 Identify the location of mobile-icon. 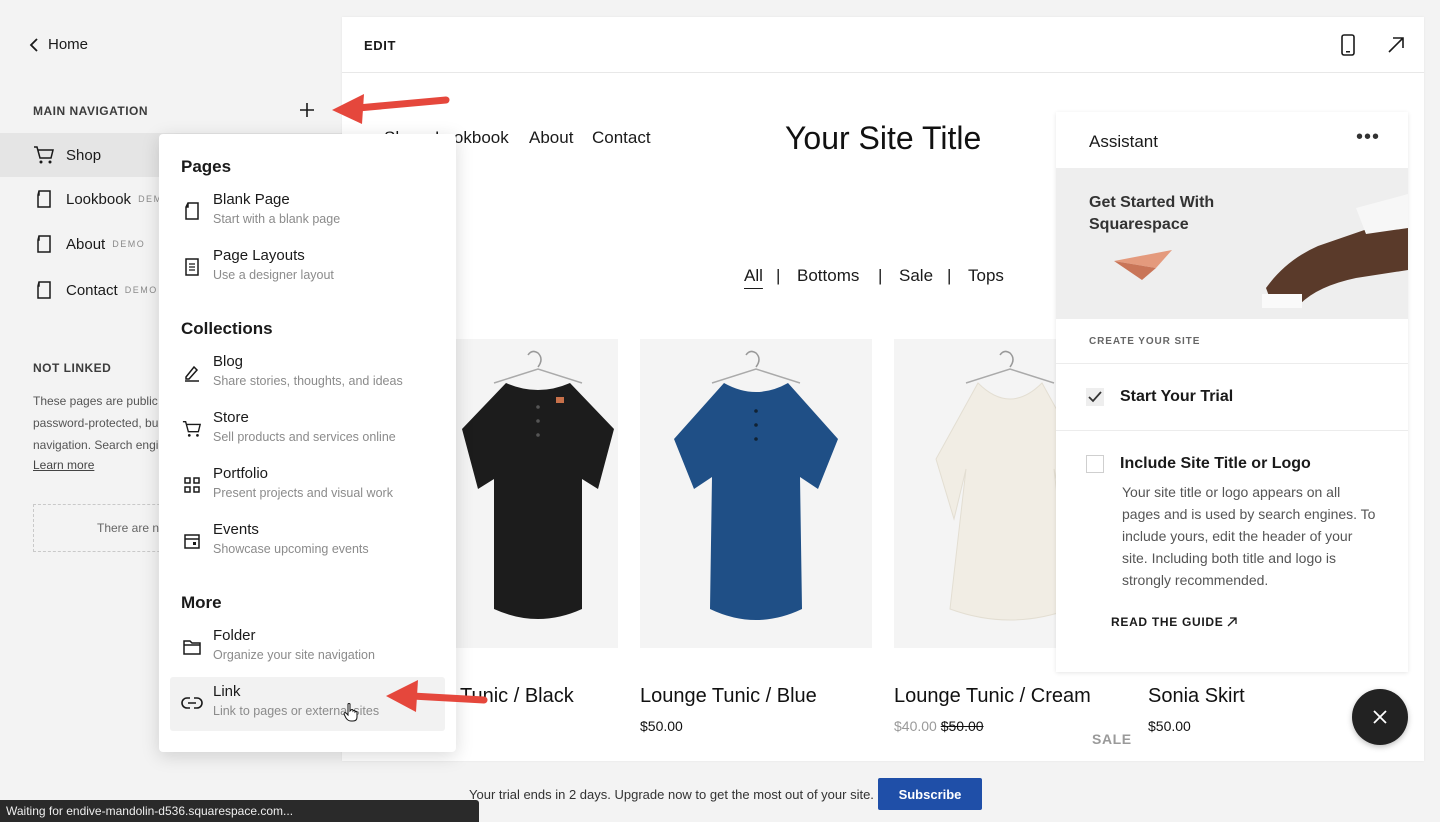
(1348, 45).